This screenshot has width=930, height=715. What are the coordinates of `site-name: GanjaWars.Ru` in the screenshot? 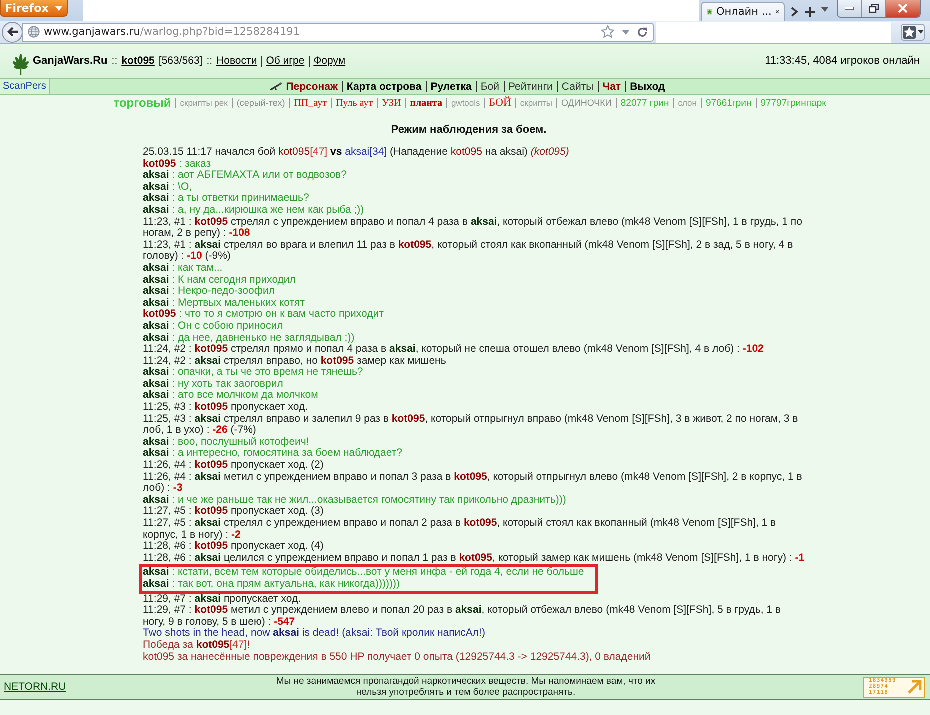 It's located at (70, 61).